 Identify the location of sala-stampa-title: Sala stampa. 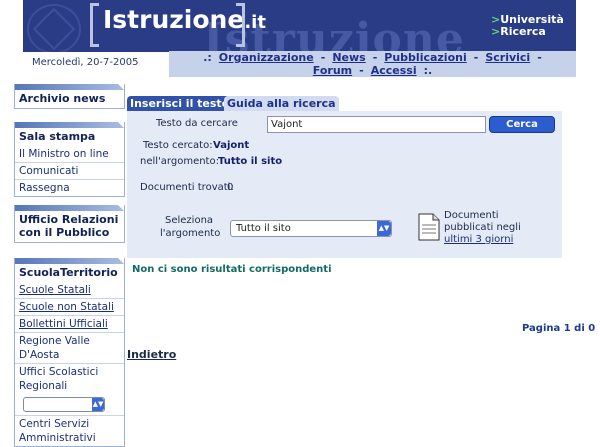
(57, 136).